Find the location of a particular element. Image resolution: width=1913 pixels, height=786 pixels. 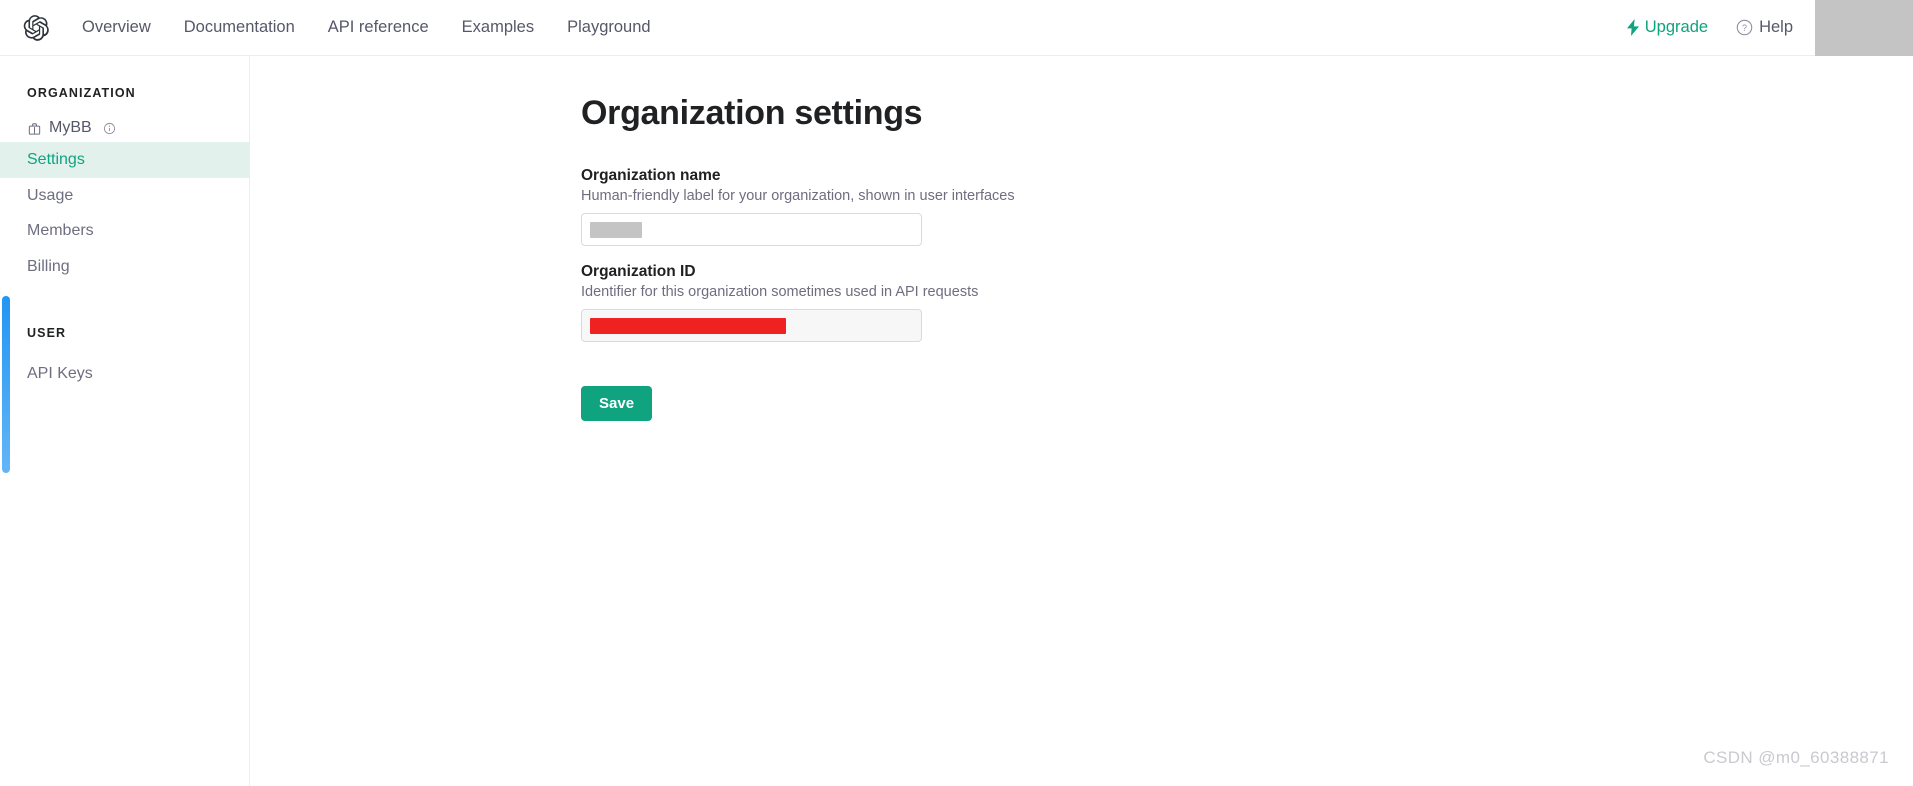

nav-link-overview: Overview is located at coordinates (116, 27).